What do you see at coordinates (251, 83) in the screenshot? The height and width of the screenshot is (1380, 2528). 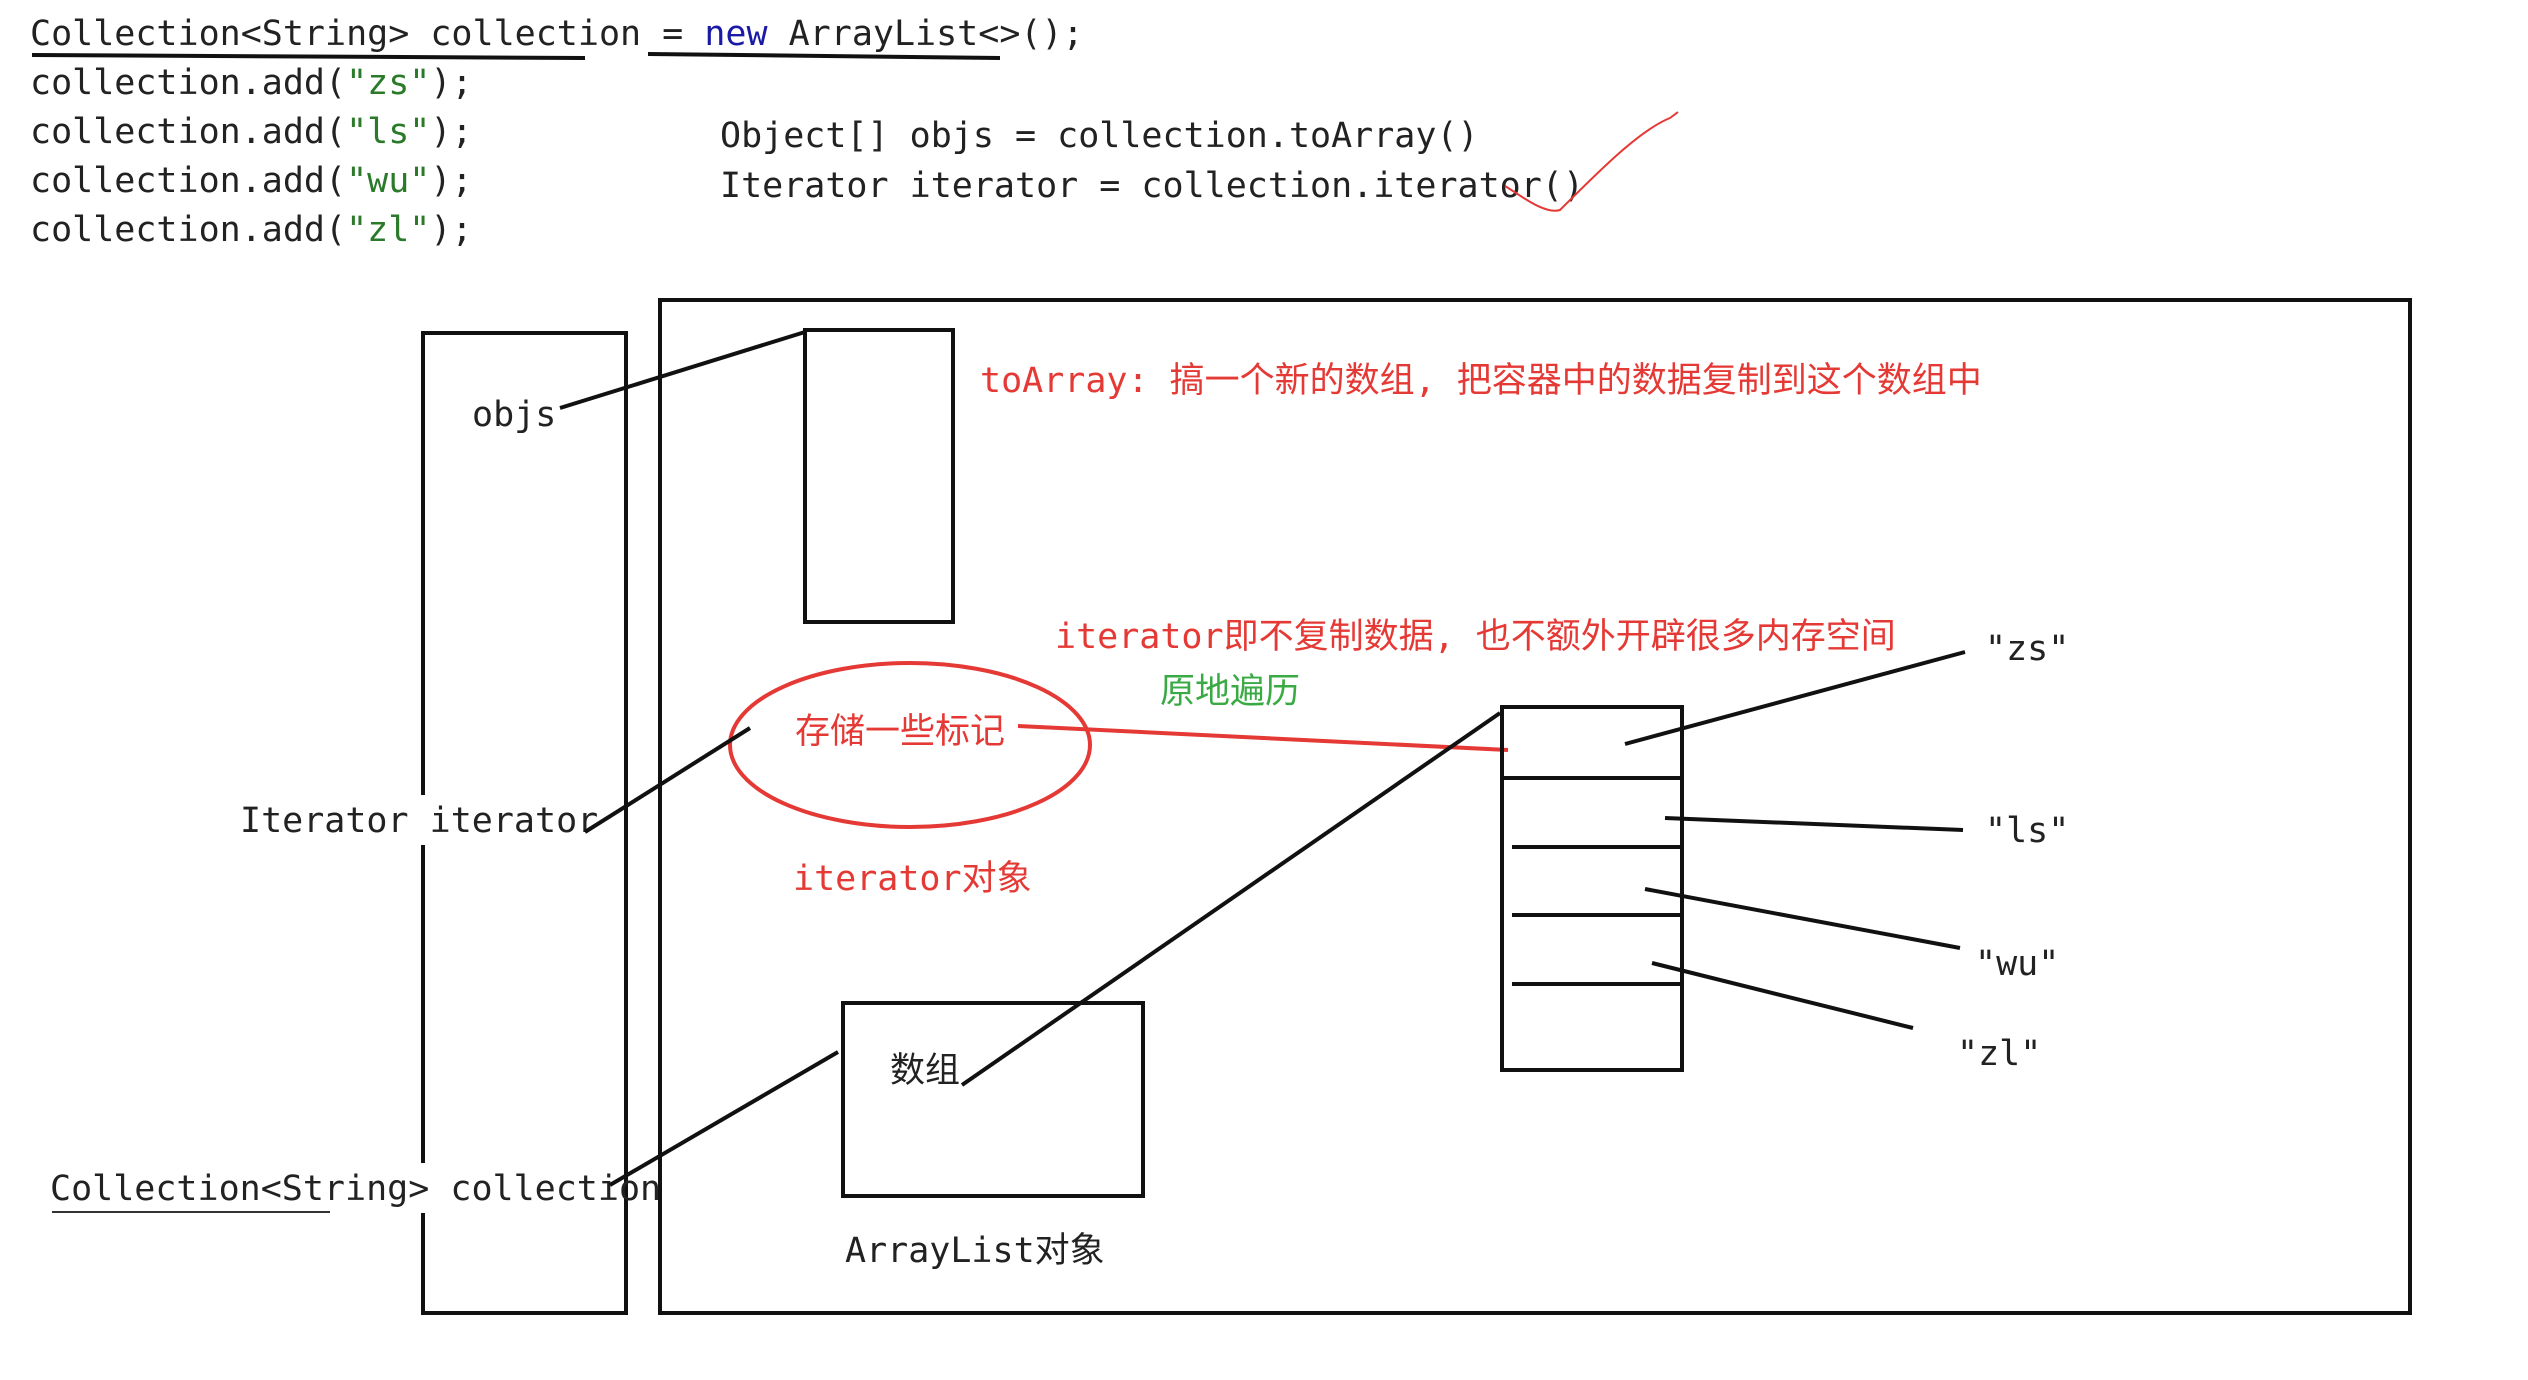 I see `code-line-add-zs: collection.add("zs");` at bounding box center [251, 83].